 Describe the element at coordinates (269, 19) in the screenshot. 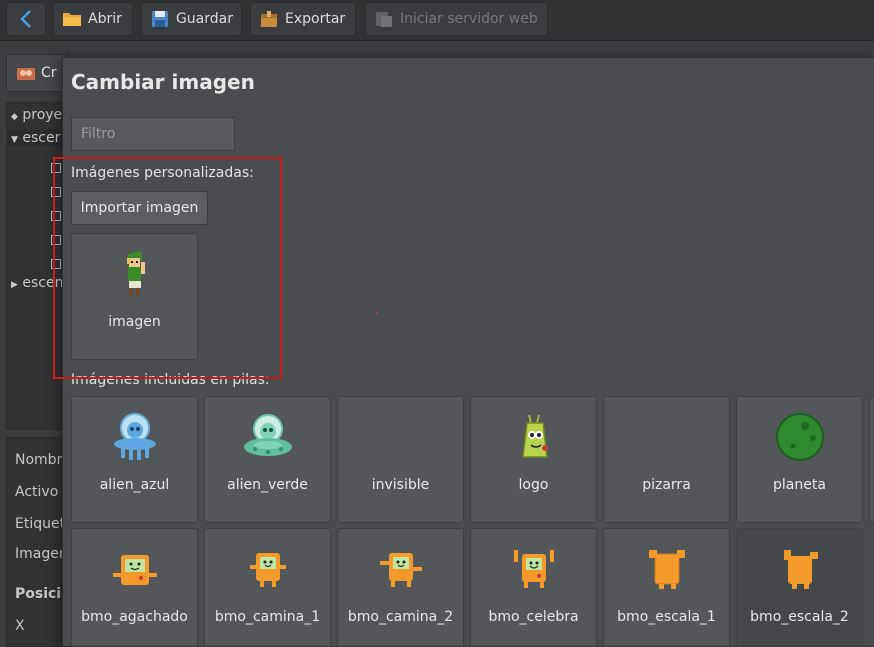

I see `box-icon` at that location.